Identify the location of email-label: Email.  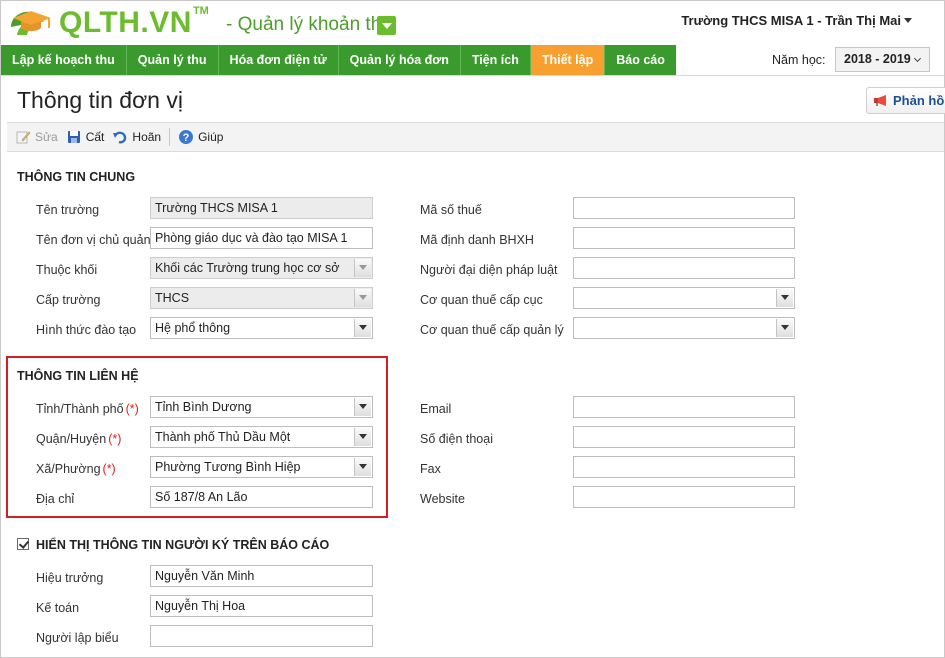
(436, 409).